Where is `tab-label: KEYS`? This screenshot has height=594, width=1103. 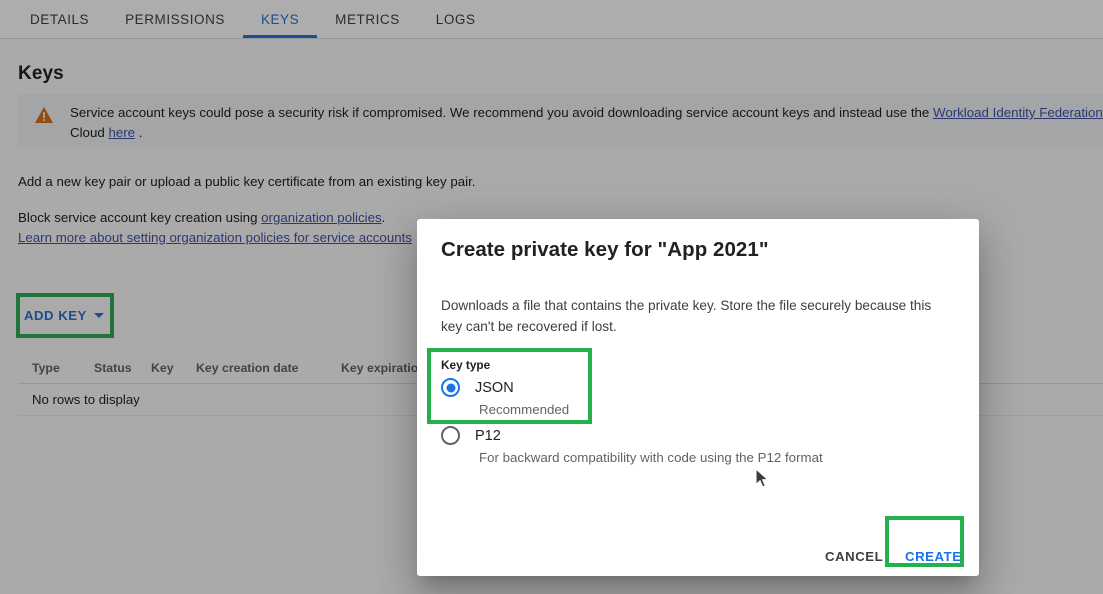
tab-label: KEYS is located at coordinates (280, 19).